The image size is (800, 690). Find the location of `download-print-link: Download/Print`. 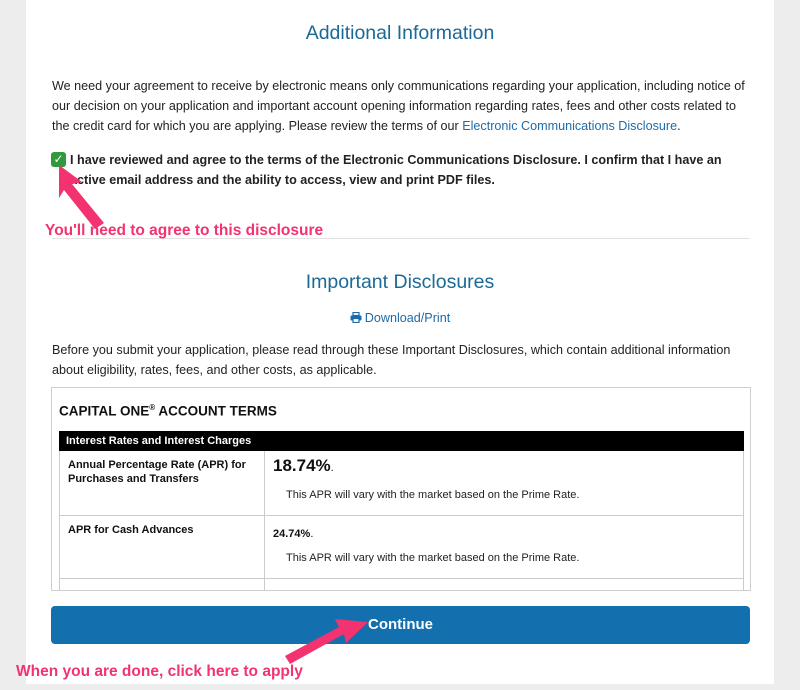

download-print-link: Download/Print is located at coordinates (400, 318).